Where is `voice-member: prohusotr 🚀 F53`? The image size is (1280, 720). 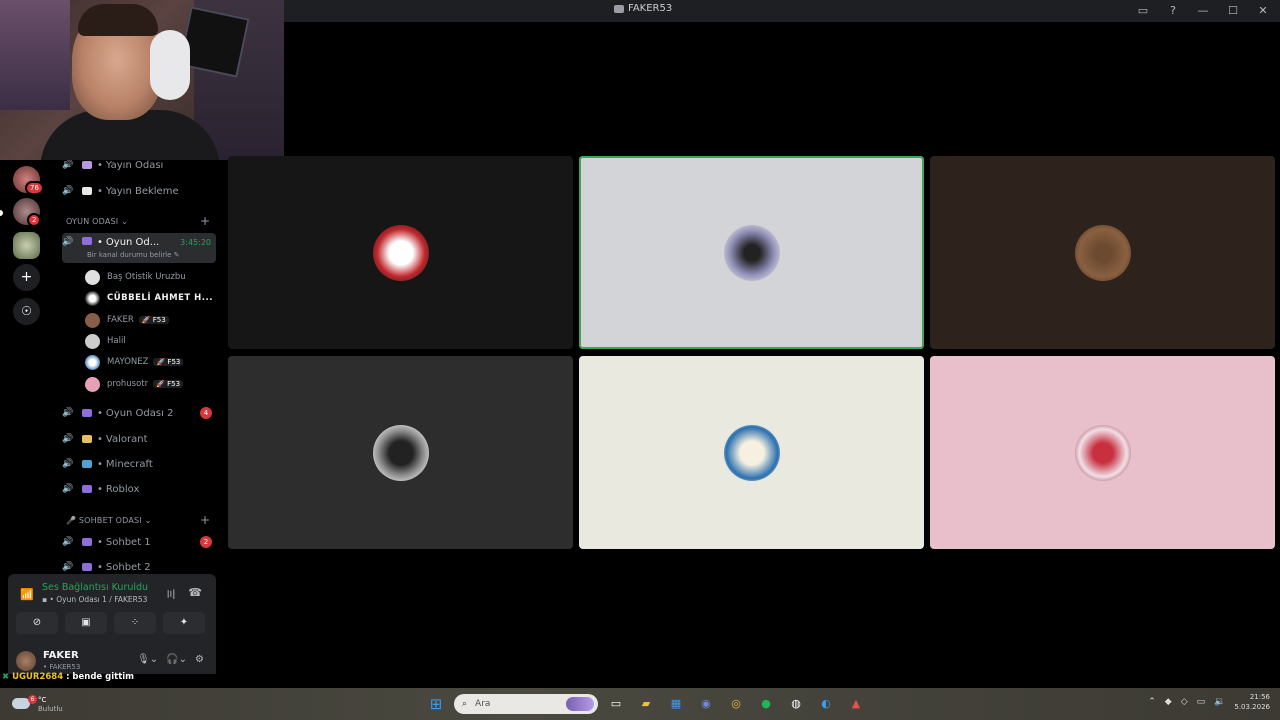 voice-member: prohusotr 🚀 F53 is located at coordinates (134, 384).